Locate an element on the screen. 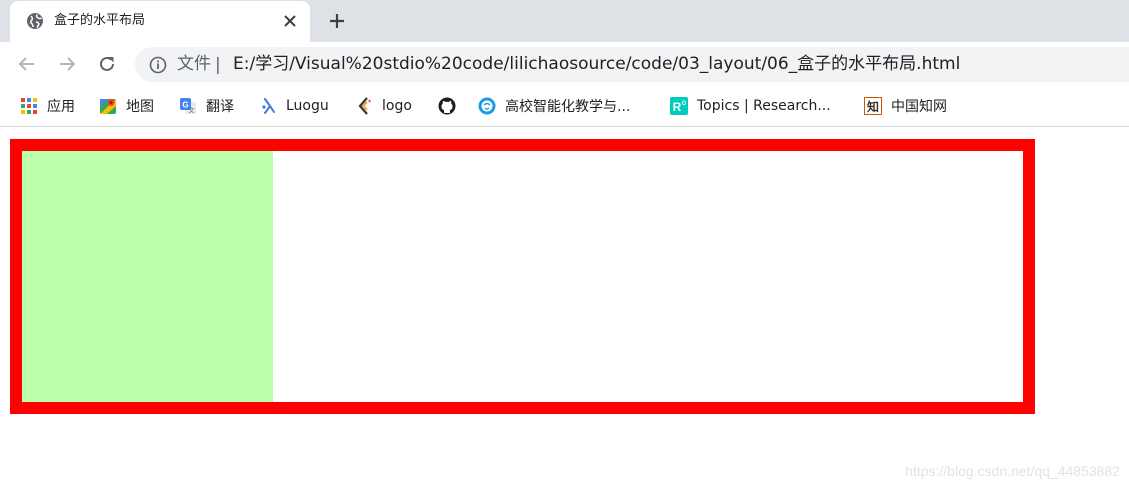 The image size is (1129, 489). tab-title: 盒子的水平布局 is located at coordinates (100, 20).